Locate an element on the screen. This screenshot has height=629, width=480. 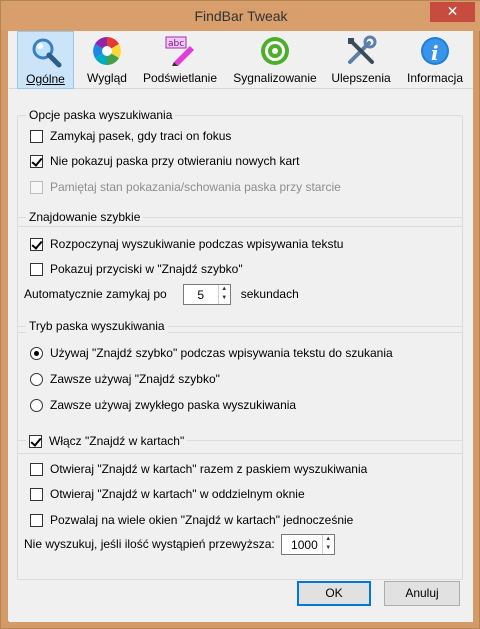
quickfind-legend: Znajdowanie szybkie is located at coordinates (85, 217).